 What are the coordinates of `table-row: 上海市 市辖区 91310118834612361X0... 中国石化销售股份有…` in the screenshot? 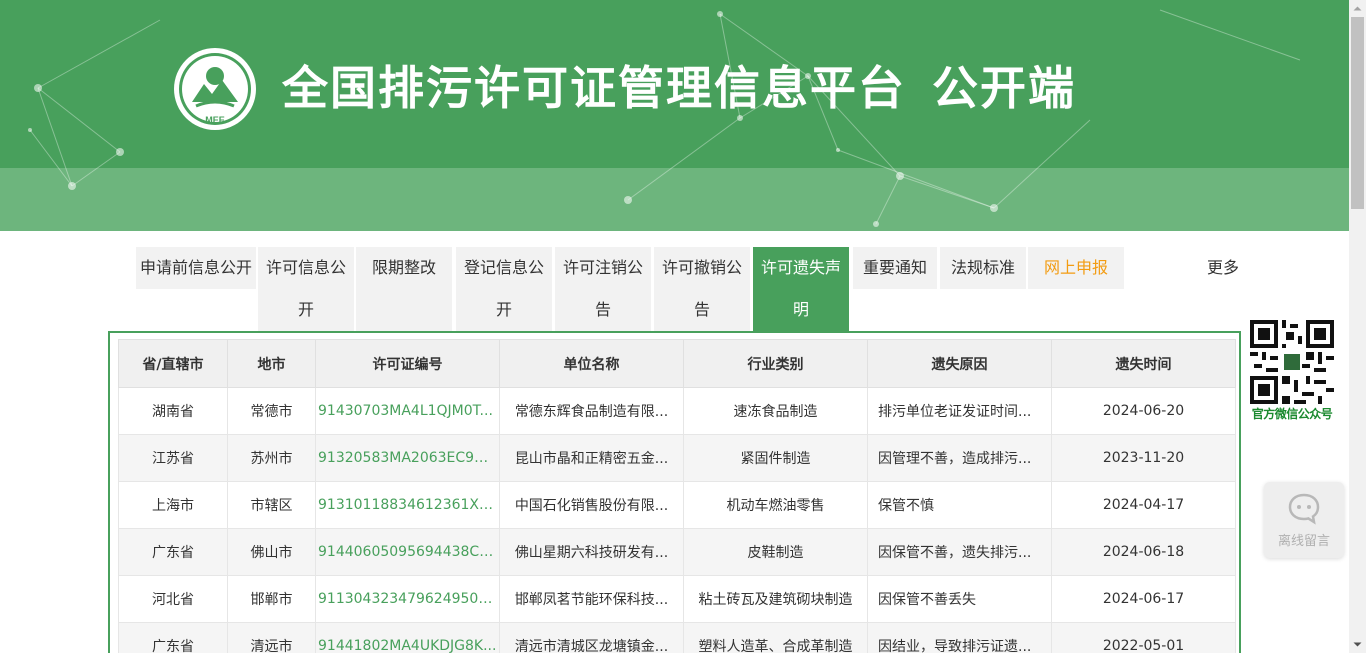 It's located at (677, 505).